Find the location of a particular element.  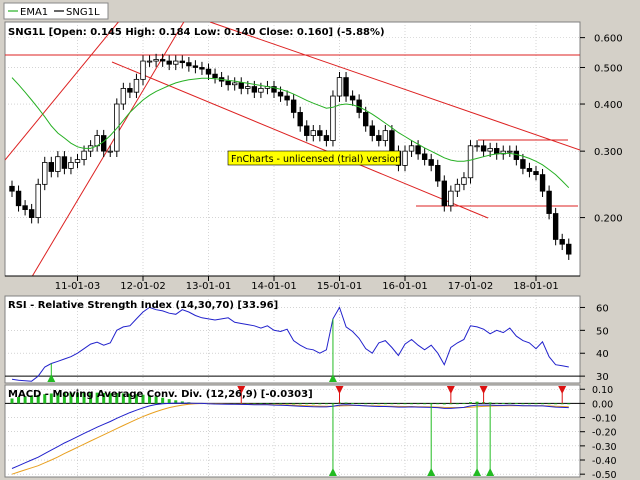

macd-y-tick-label: 0.00 is located at coordinates (602, 404).